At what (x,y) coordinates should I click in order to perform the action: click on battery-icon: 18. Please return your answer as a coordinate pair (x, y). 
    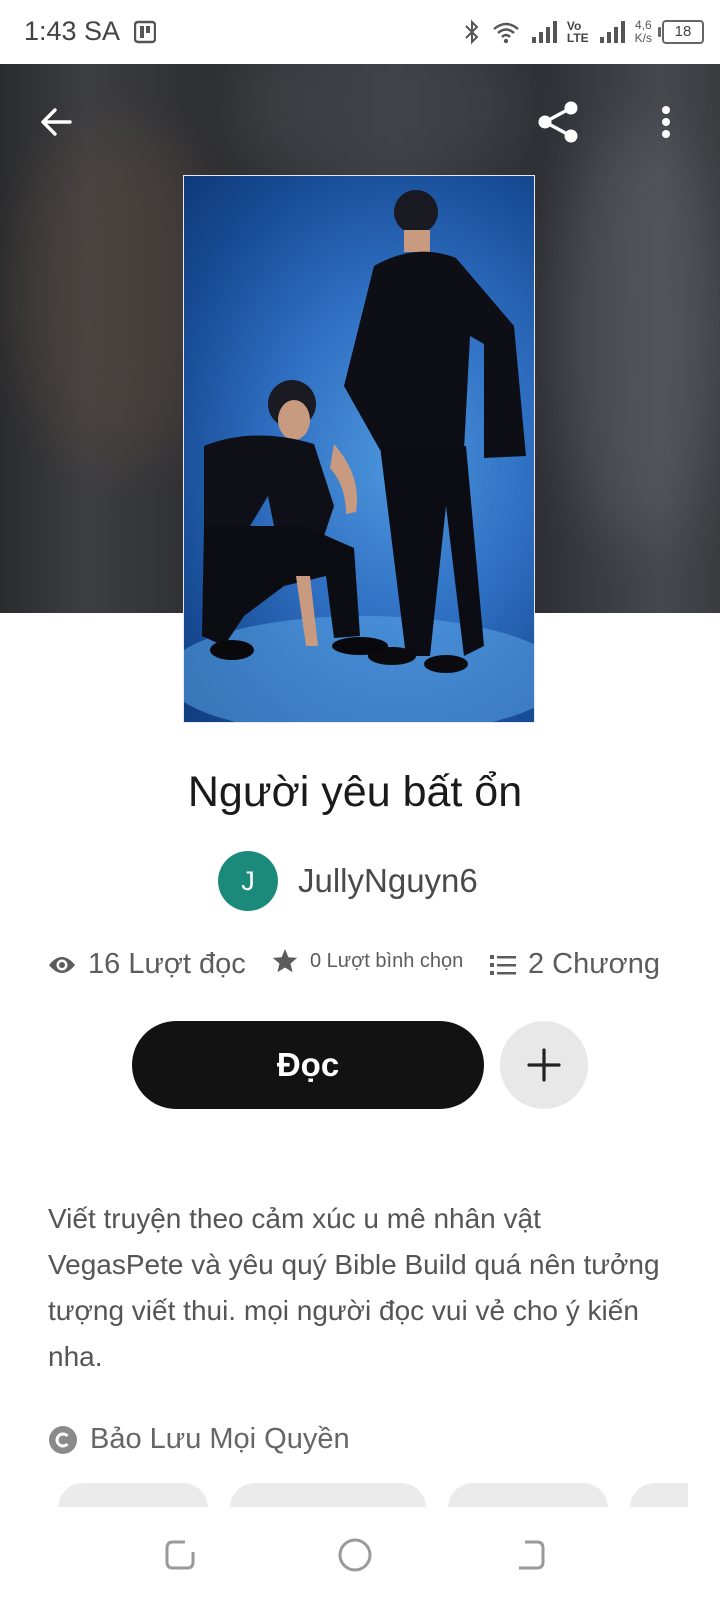
    Looking at the image, I should click on (681, 32).